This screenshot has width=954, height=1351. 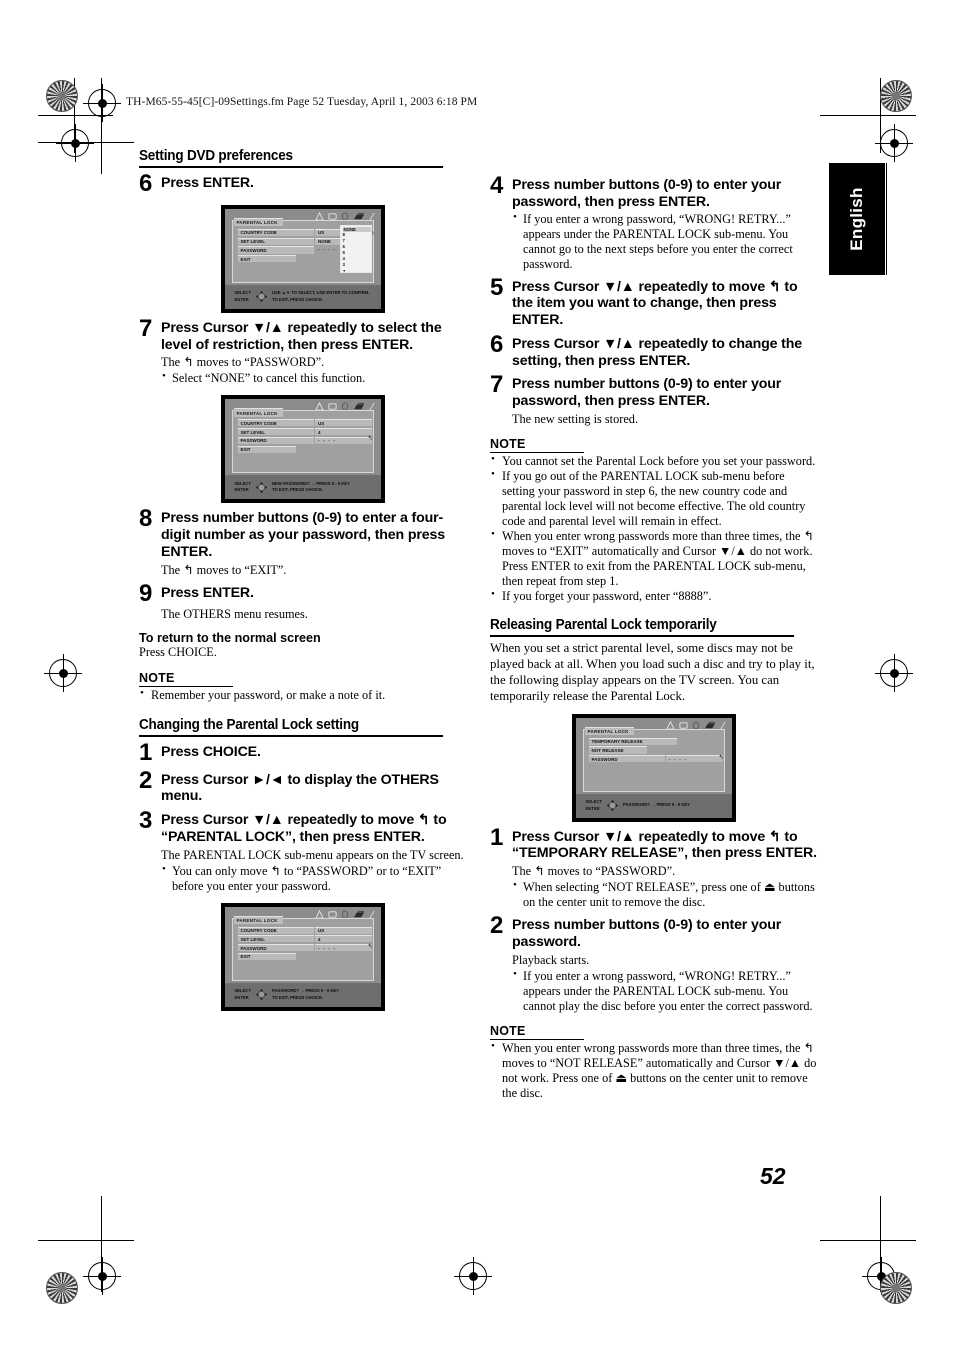 What do you see at coordinates (297, 490) in the screenshot?
I see `tv-status-msg-line2: TO EXIT, PRESS CHOICE.` at bounding box center [297, 490].